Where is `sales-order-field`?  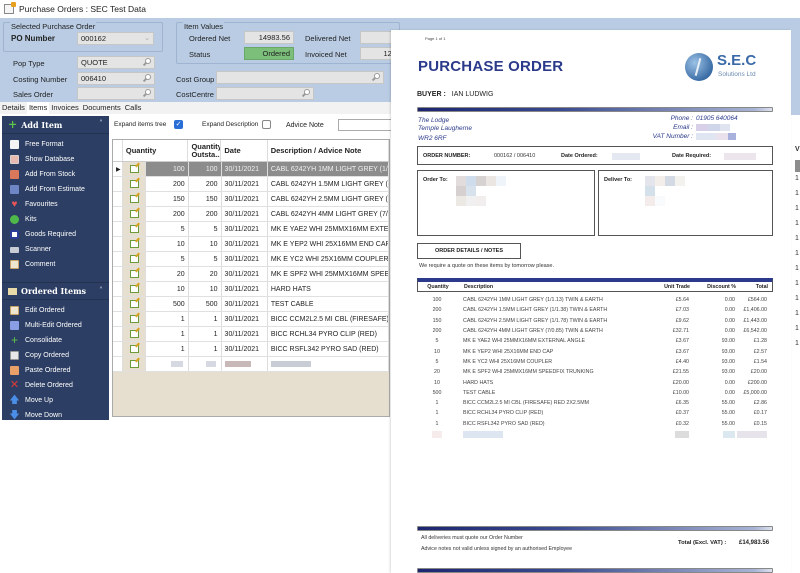 sales-order-field is located at coordinates (116, 93).